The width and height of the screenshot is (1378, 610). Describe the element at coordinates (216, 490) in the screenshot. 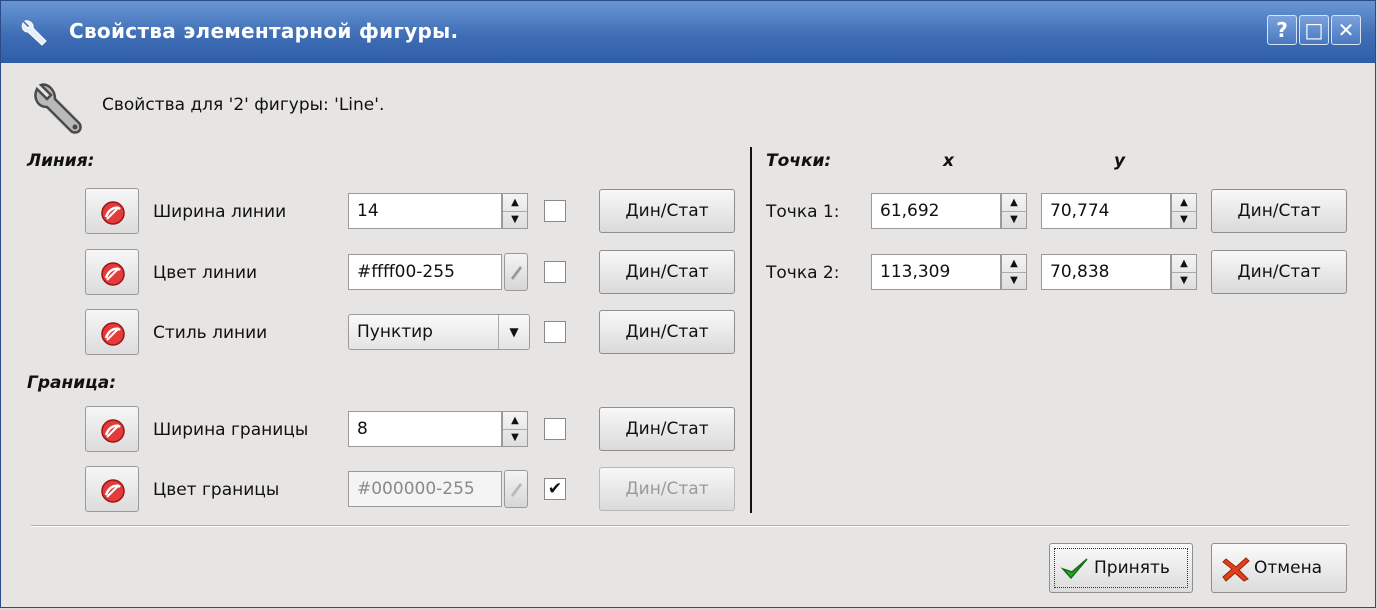

I see `border-color-label: Цвет границы` at that location.